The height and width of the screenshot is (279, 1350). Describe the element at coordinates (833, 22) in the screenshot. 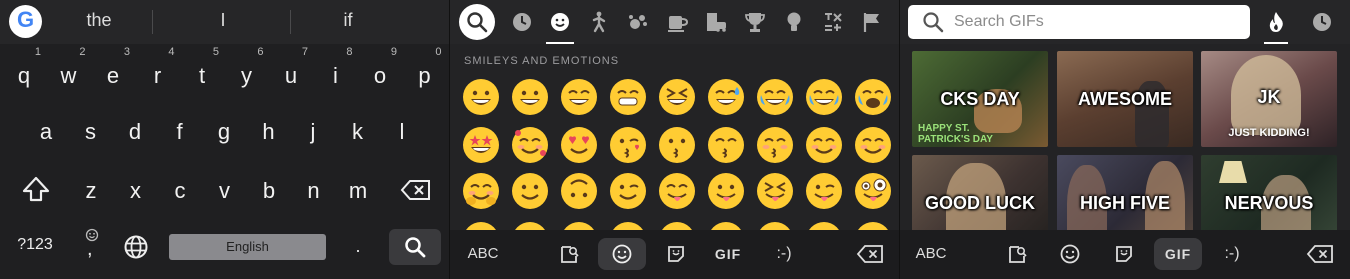

I see `symbol-icon` at that location.